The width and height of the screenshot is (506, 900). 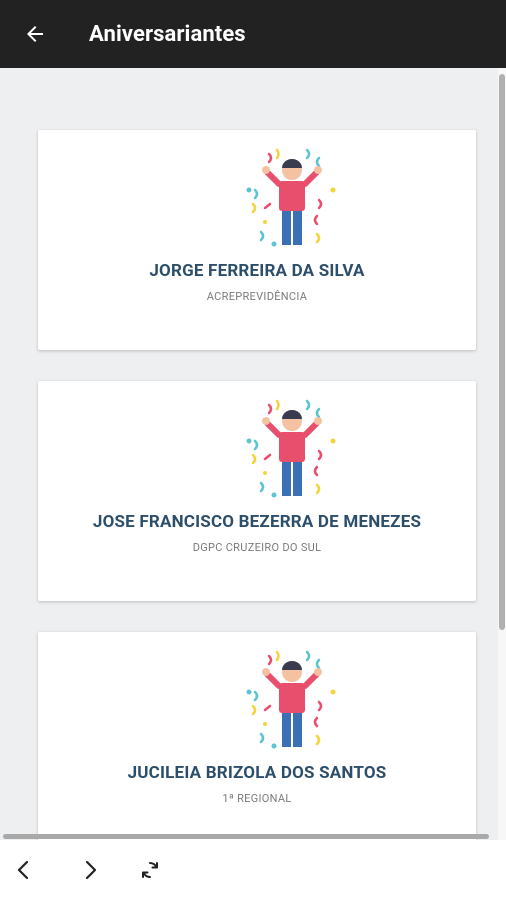 What do you see at coordinates (257, 271) in the screenshot?
I see `birthday-person-name: JORGE FERREIRA DA SILVA` at bounding box center [257, 271].